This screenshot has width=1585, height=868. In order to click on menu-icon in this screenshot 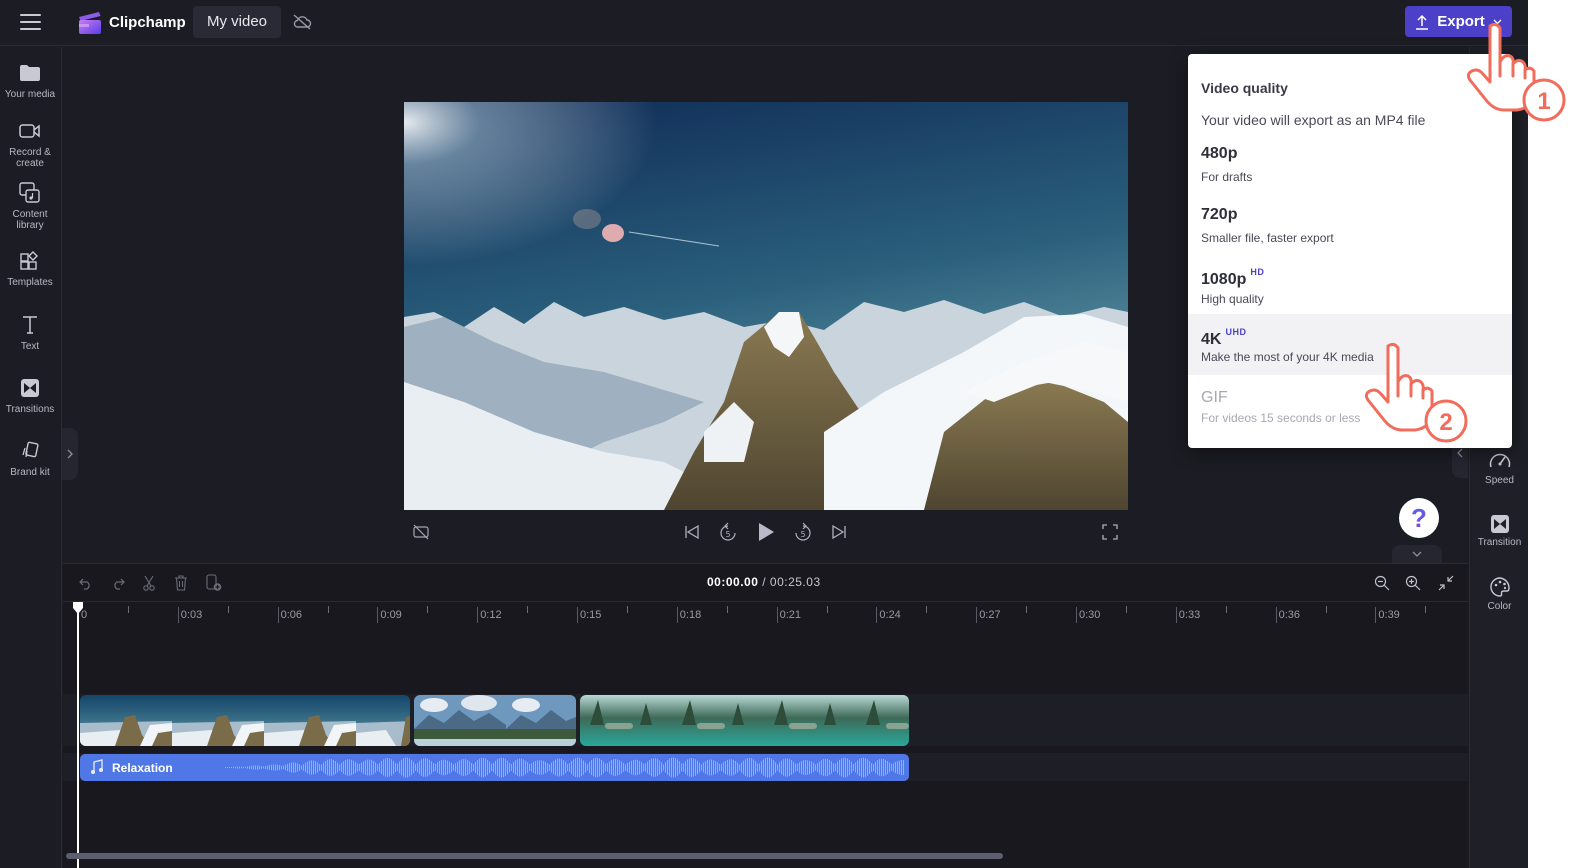, I will do `click(30, 22)`.